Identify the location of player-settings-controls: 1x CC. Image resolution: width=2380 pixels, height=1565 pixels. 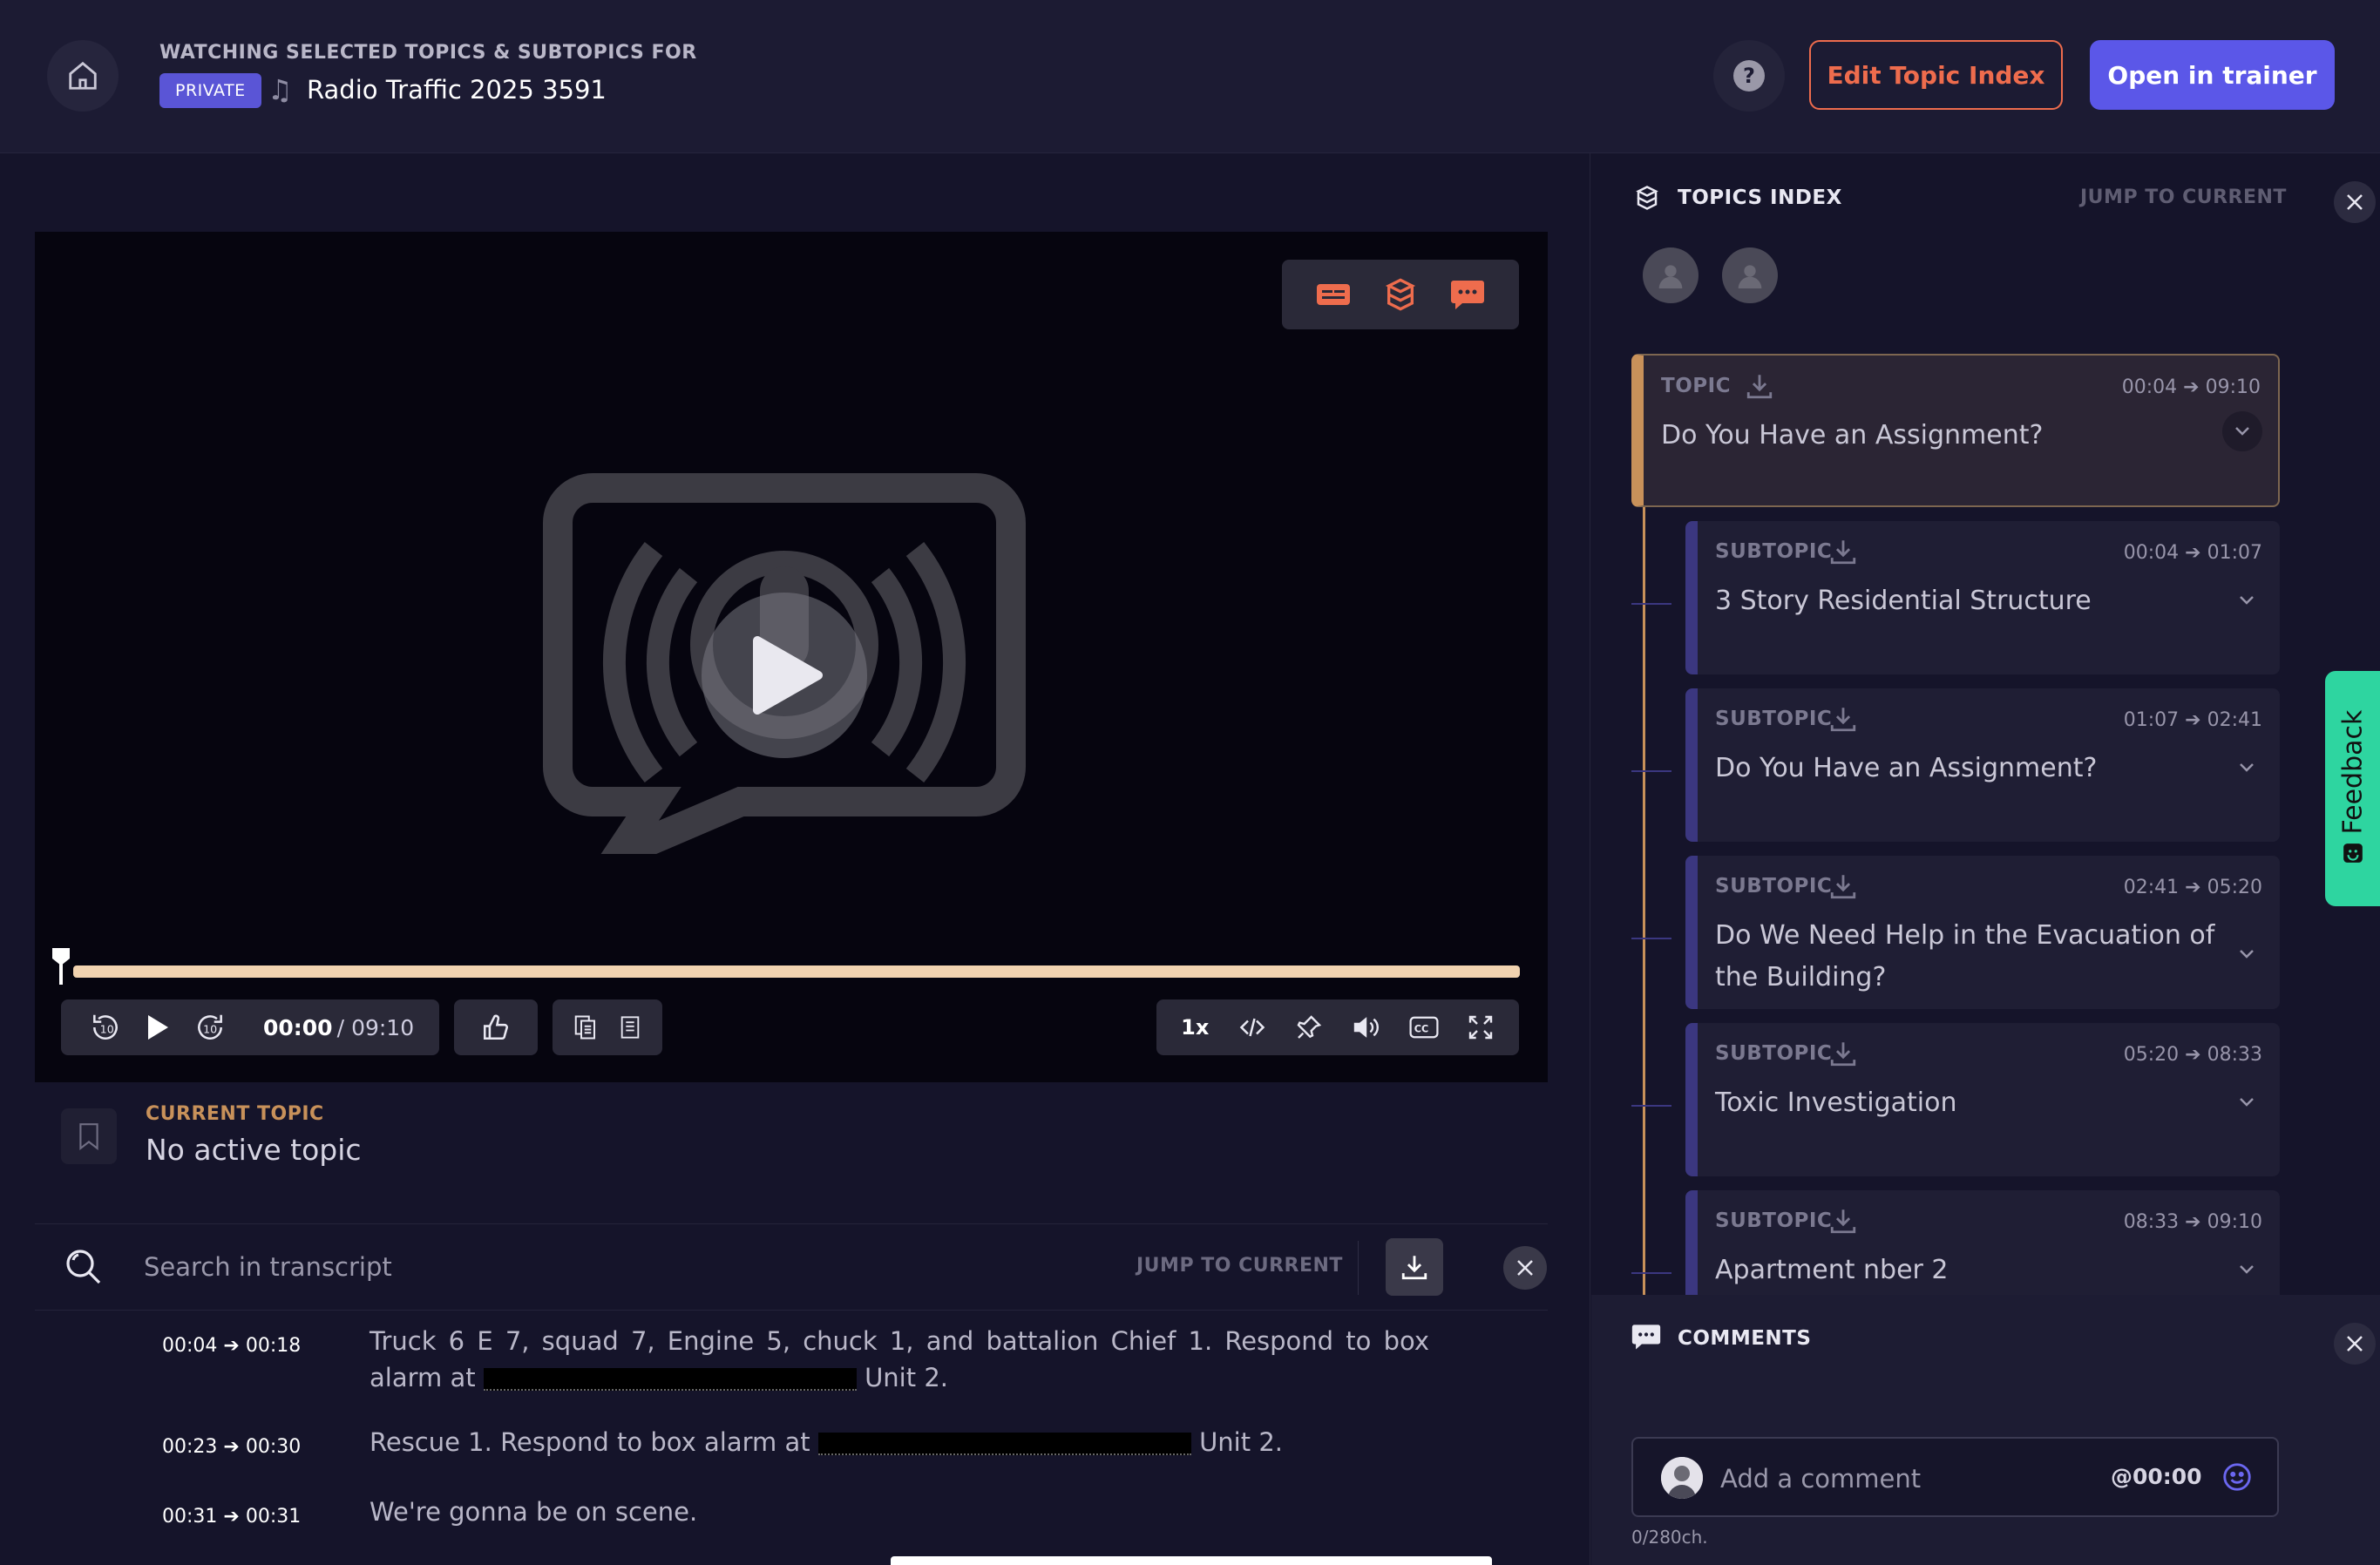
(1337, 1027).